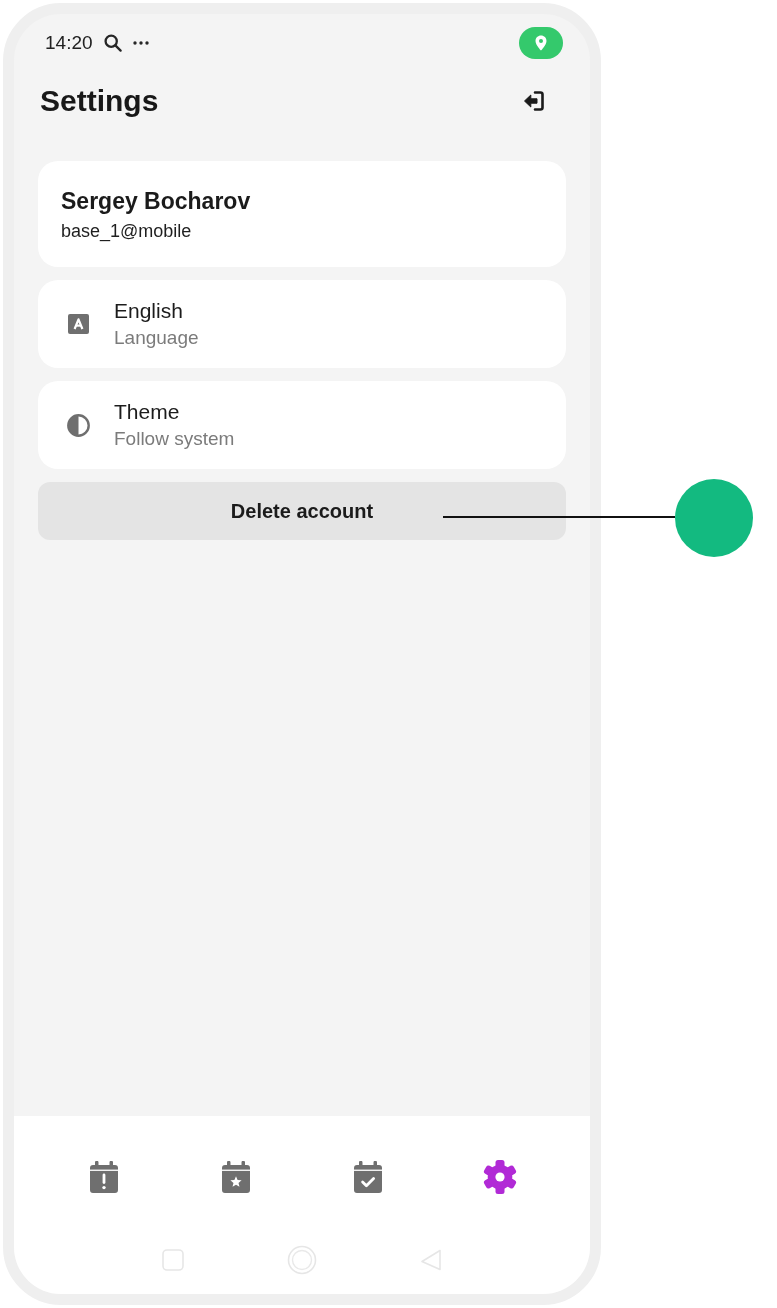 The width and height of the screenshot is (777, 1308). What do you see at coordinates (534, 101) in the screenshot?
I see `logout-icon` at bounding box center [534, 101].